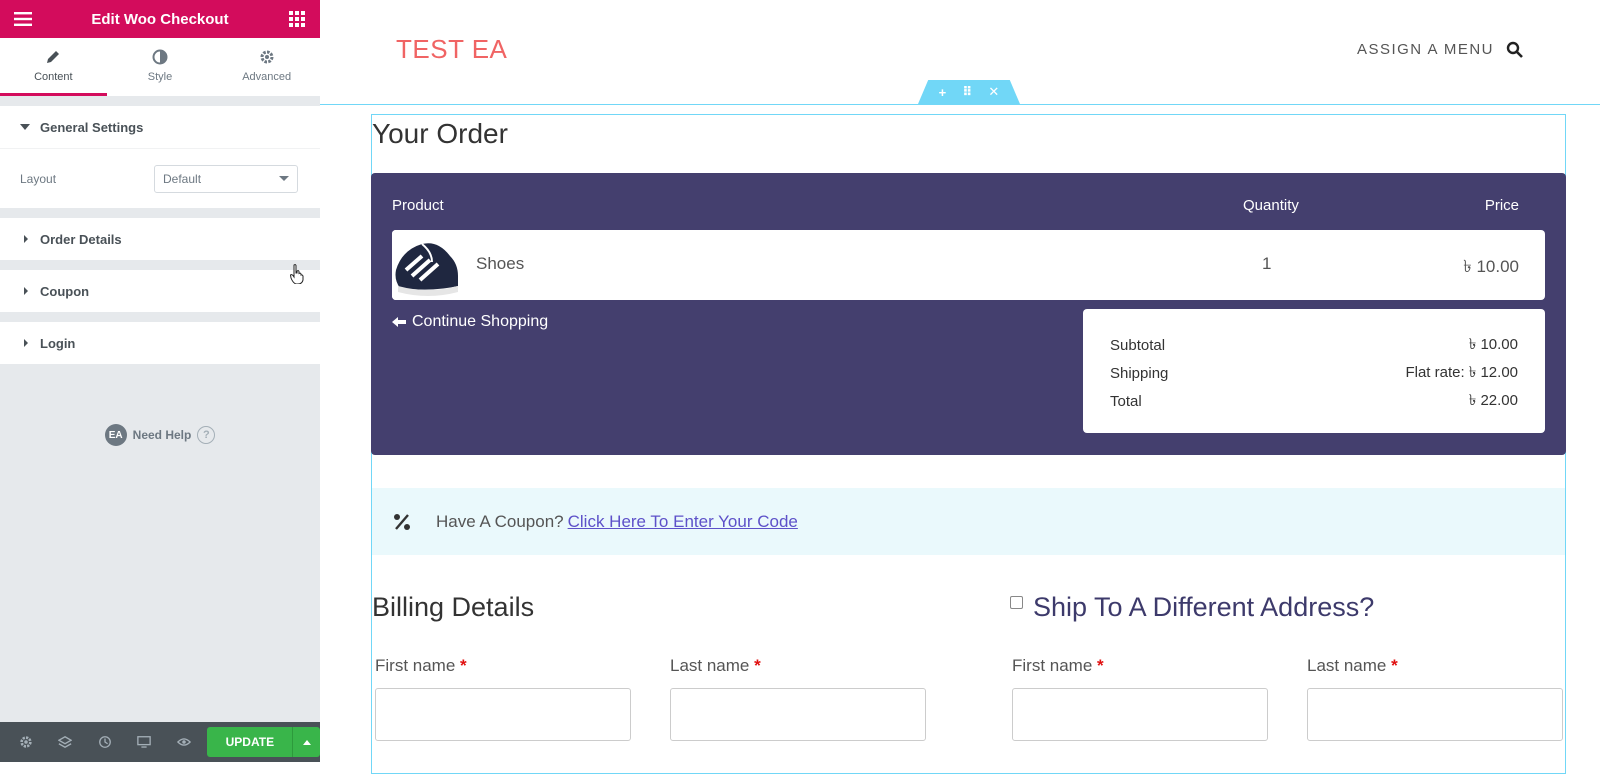 The height and width of the screenshot is (774, 1600). I want to click on tab-style-label: Style, so click(160, 76).